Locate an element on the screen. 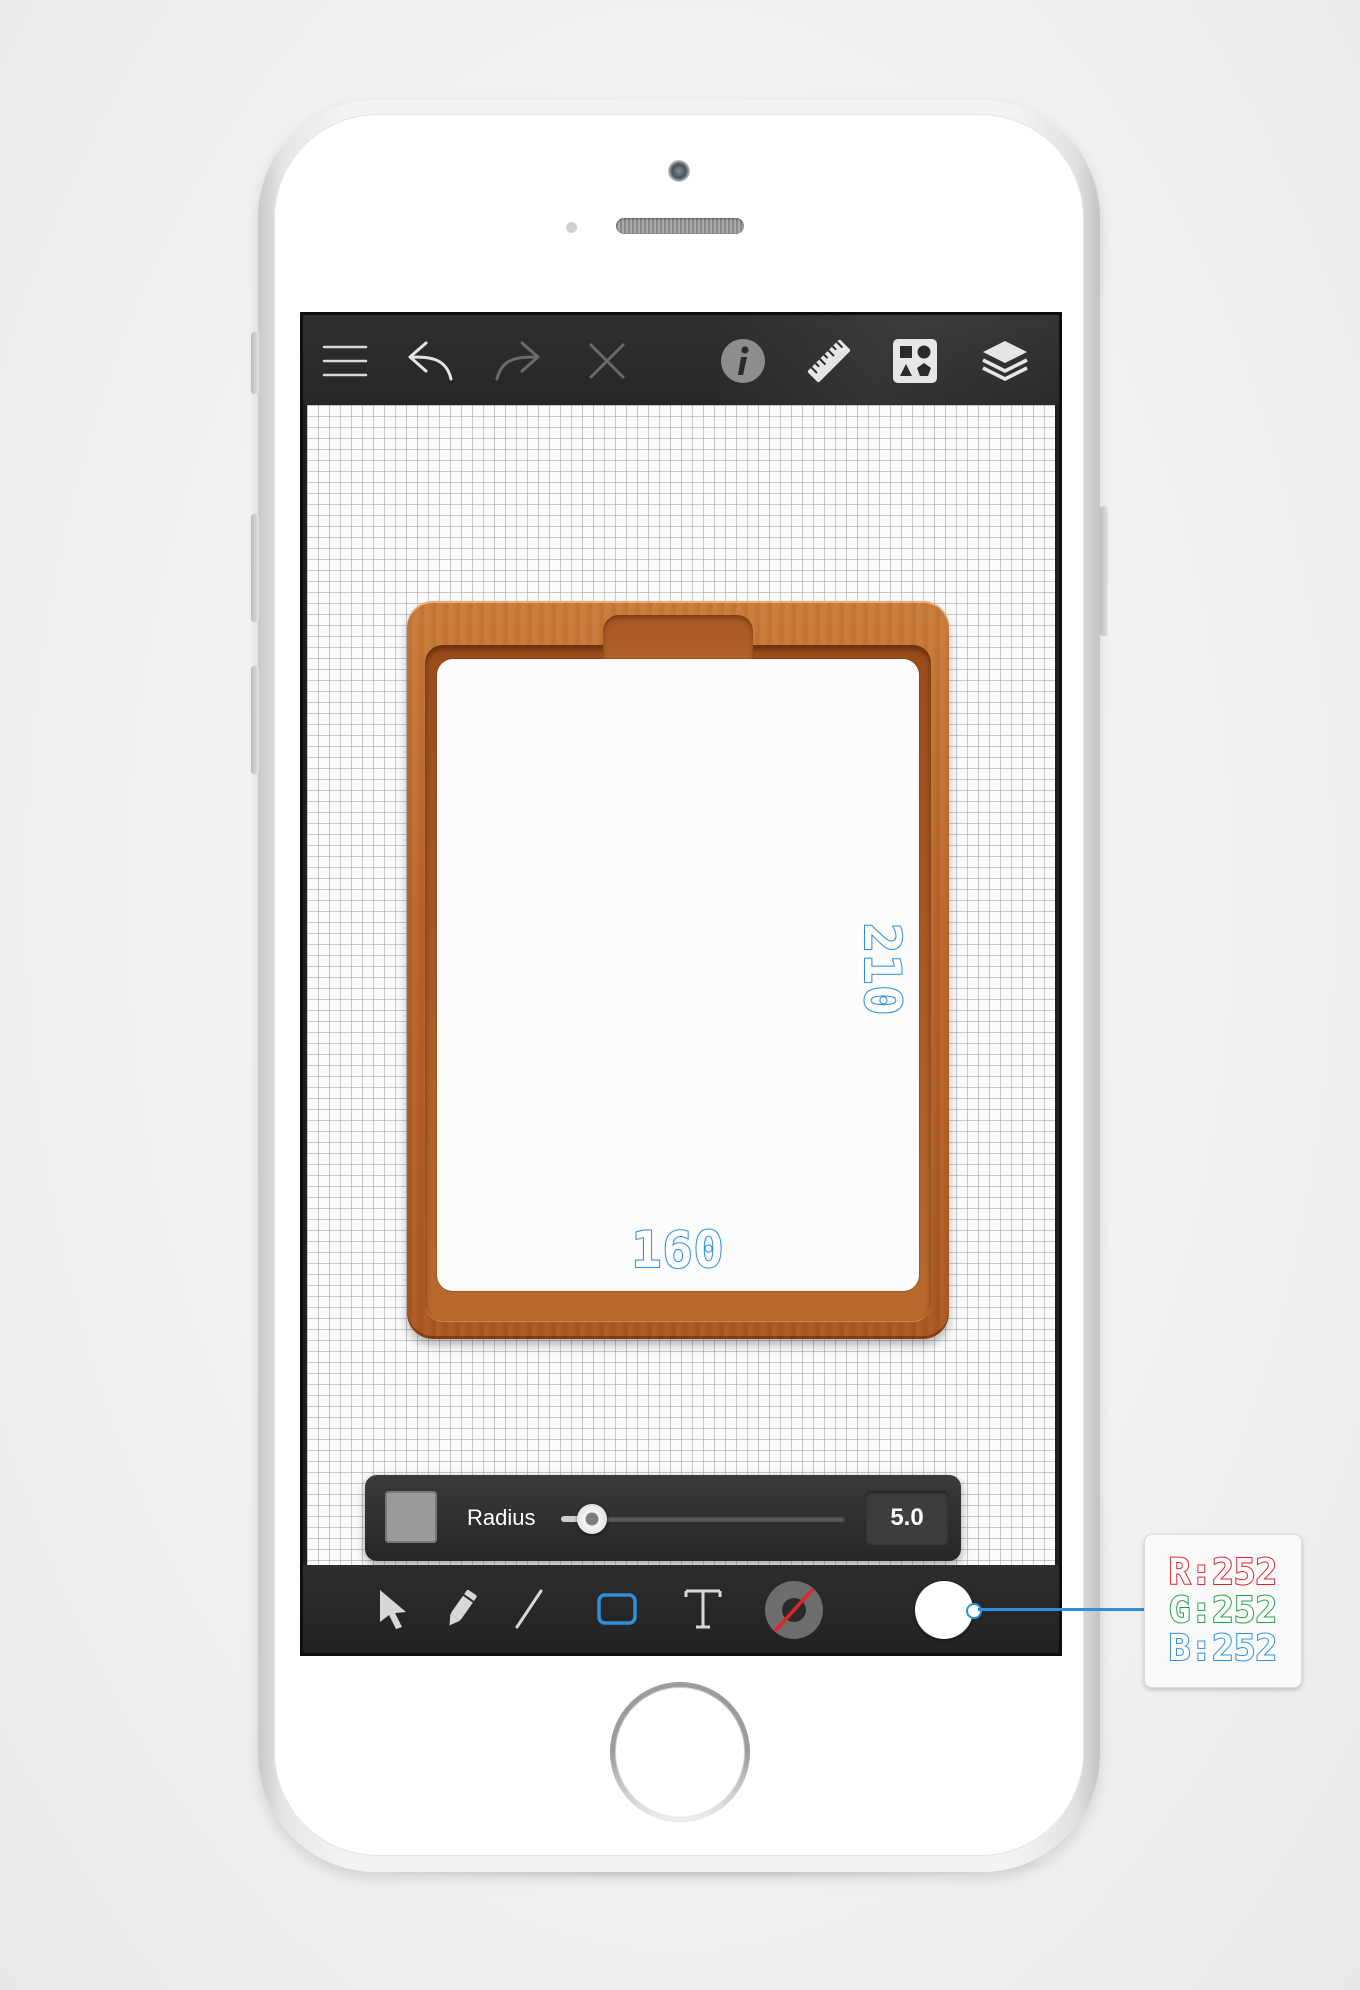 This screenshot has height=1990, width=1360. blue-readout: B:252 is located at coordinates (1223, 1648).